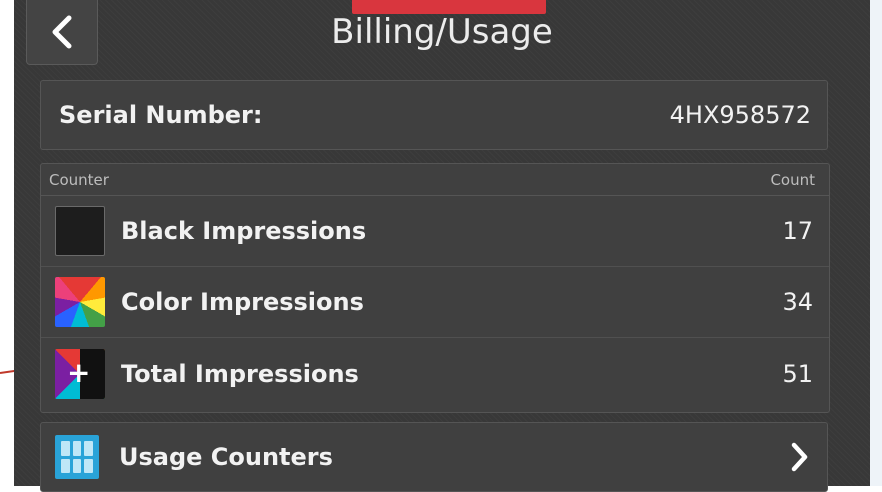  I want to click on total-impressions-count: 51, so click(797, 373).